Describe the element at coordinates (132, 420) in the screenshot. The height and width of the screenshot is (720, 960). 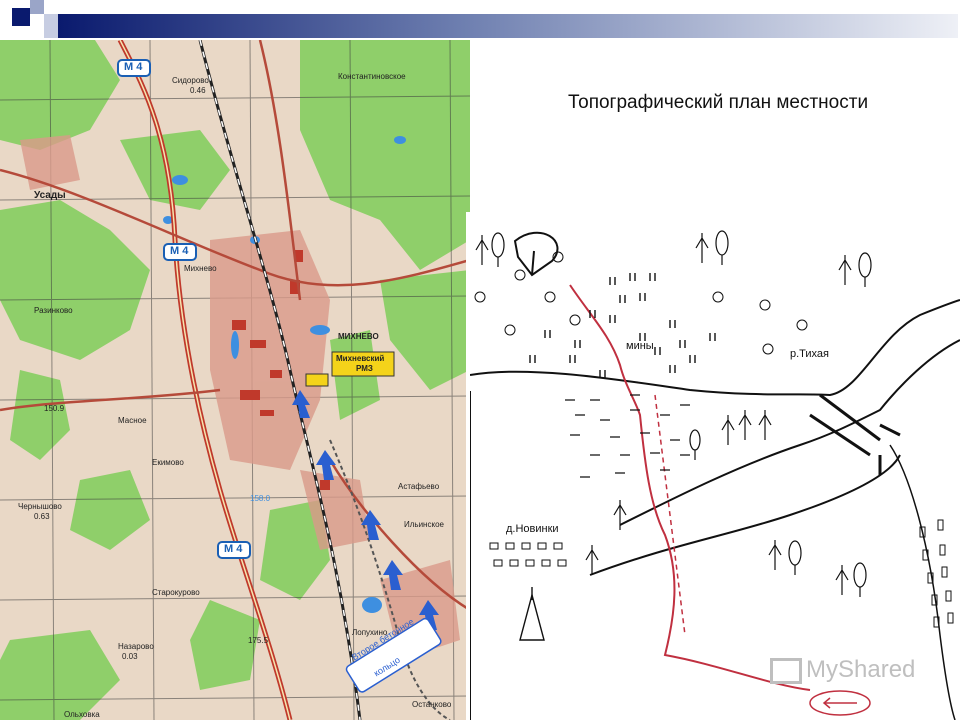
I see `place-label-masnoe: Масное` at that location.